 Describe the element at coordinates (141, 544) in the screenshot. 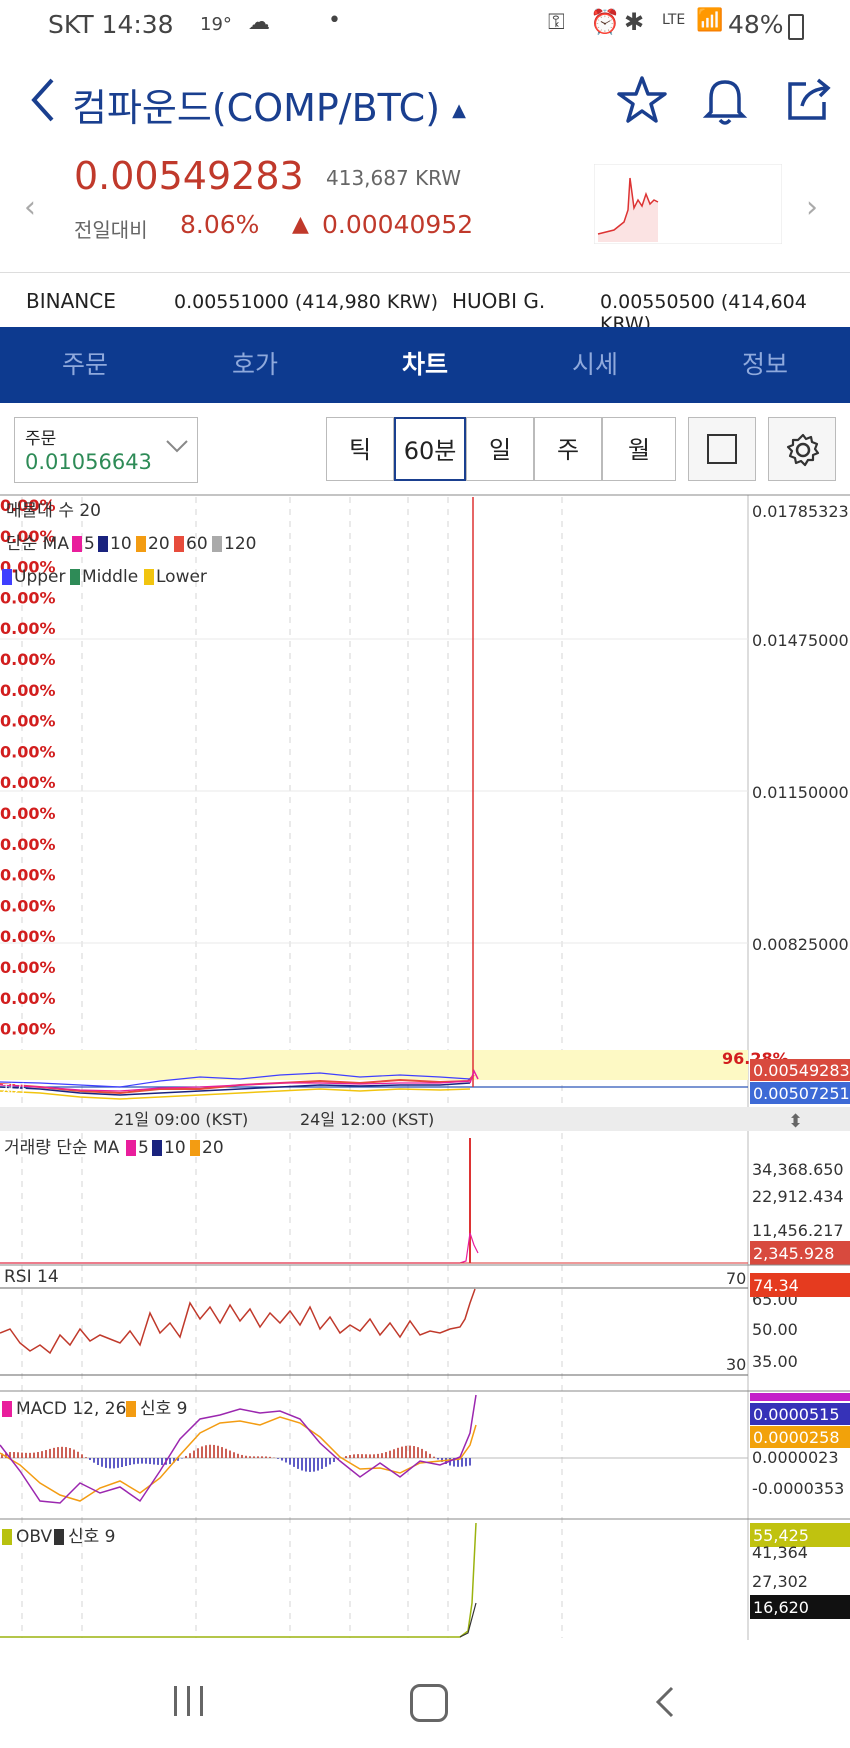

I see `ma20-swatch` at that location.